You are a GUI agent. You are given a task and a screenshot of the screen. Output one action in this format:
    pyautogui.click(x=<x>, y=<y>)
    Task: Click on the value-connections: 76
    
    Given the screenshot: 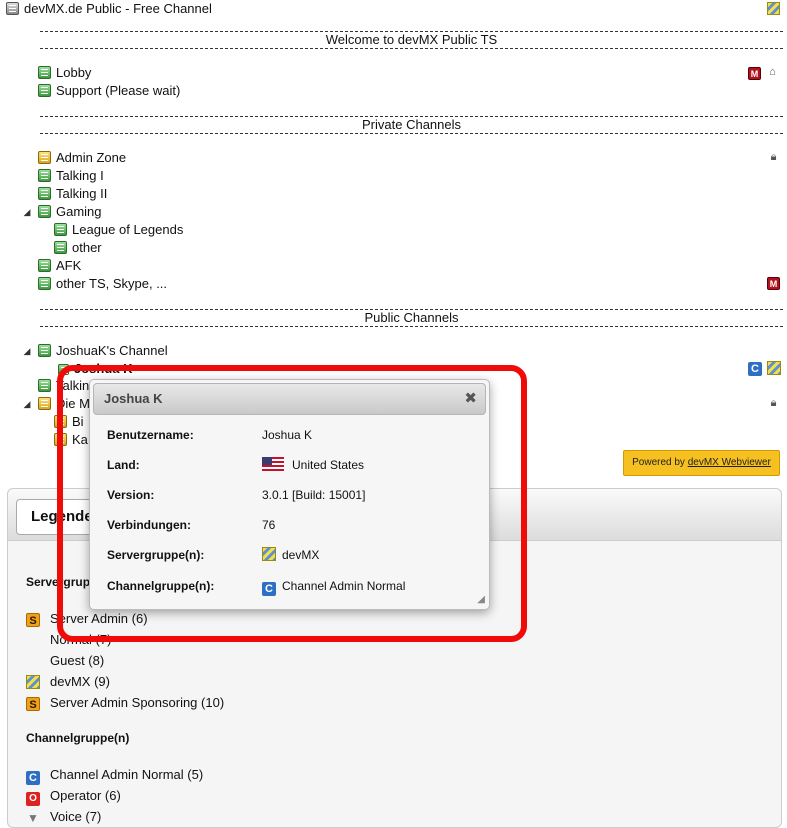 What is the action you would take?
    pyautogui.click(x=269, y=525)
    